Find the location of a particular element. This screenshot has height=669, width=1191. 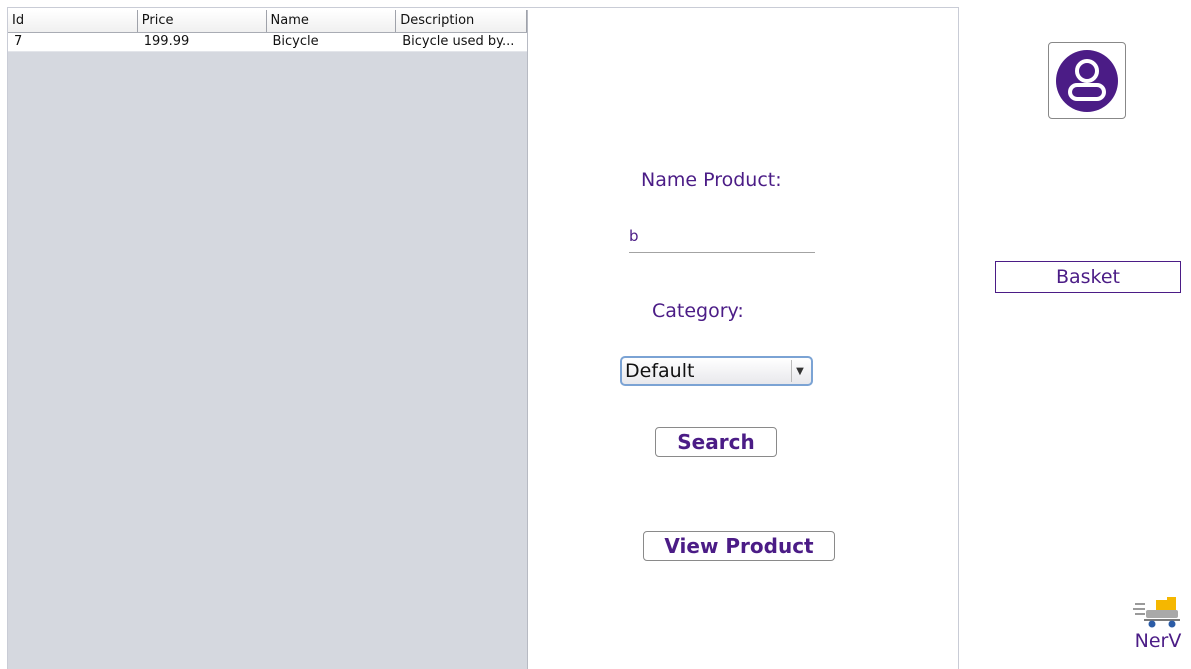

user-avatar-icon is located at coordinates (1087, 80).